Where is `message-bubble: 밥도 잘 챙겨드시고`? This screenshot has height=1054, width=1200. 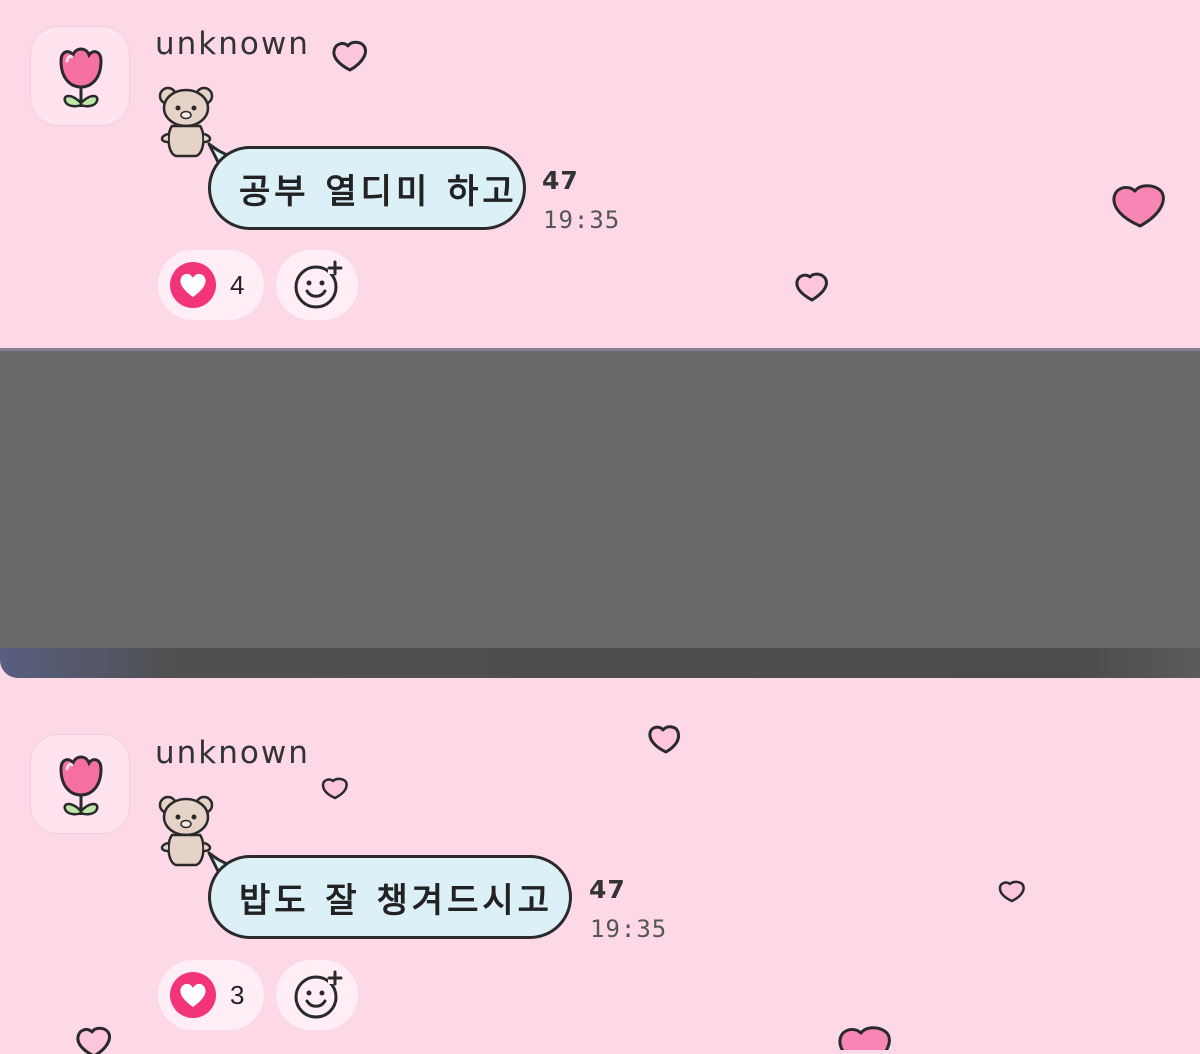
message-bubble: 밥도 잘 챙겨드시고 is located at coordinates (390, 897).